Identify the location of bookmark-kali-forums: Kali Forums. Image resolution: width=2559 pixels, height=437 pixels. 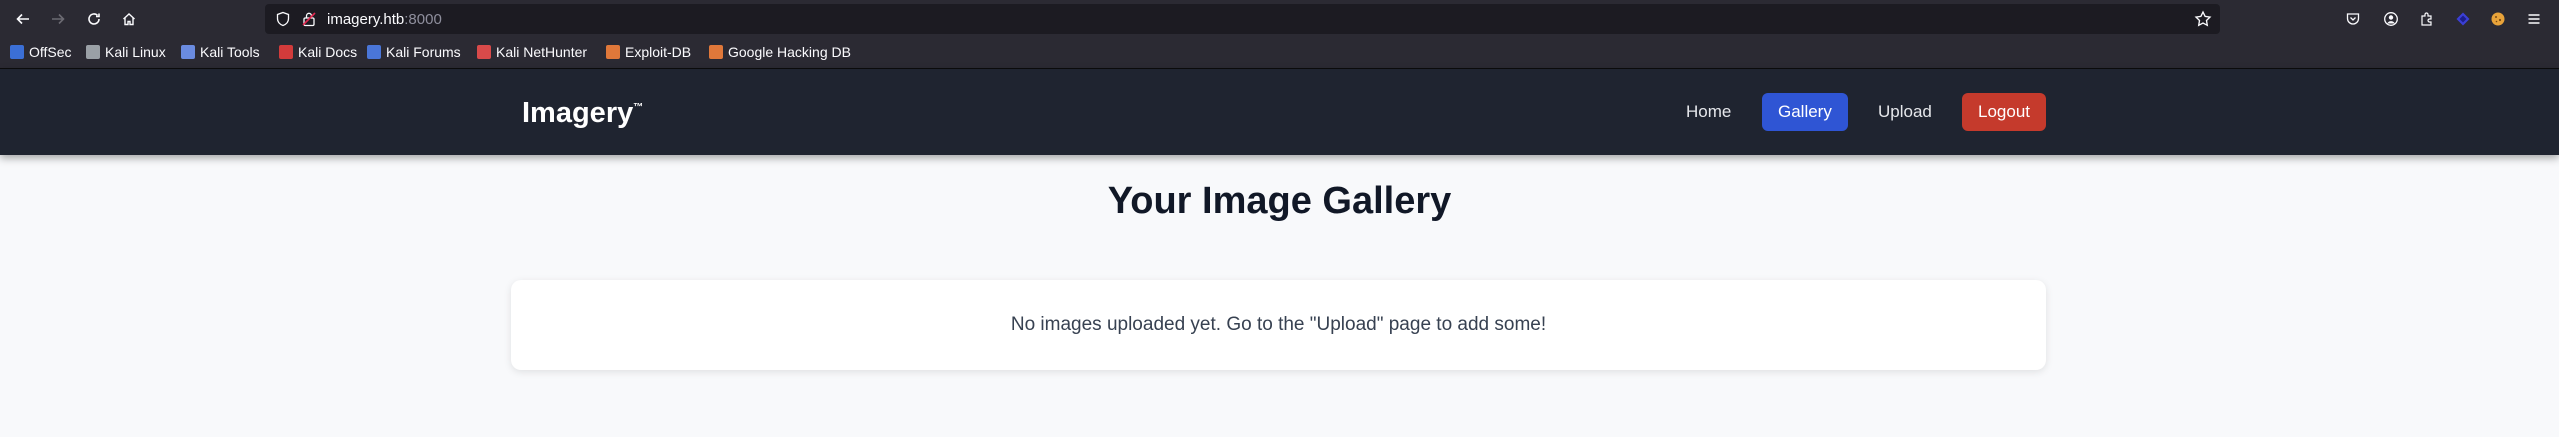
(414, 52).